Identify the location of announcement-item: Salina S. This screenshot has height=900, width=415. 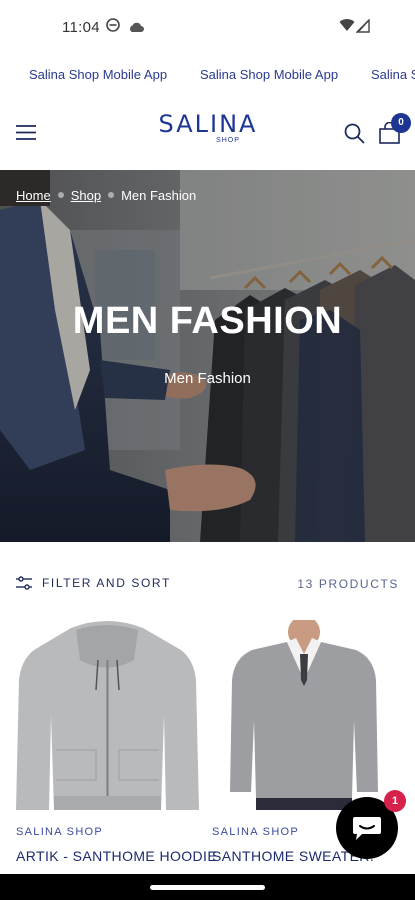
(393, 74).